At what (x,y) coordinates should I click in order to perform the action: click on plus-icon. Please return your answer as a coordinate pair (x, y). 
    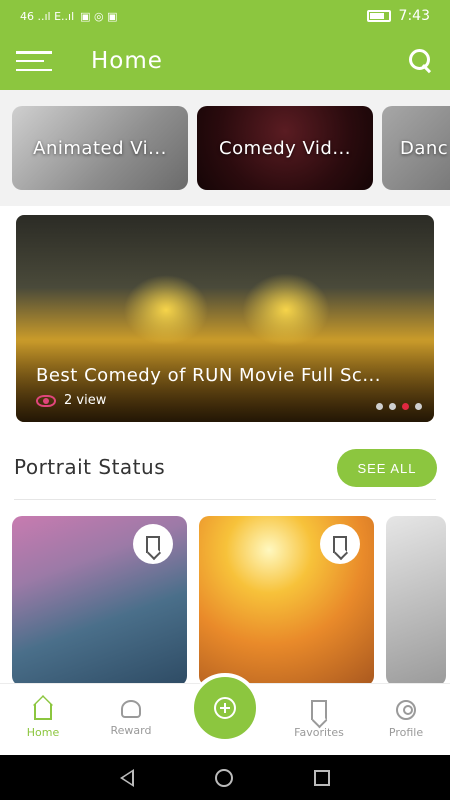
    Looking at the image, I should click on (225, 708).